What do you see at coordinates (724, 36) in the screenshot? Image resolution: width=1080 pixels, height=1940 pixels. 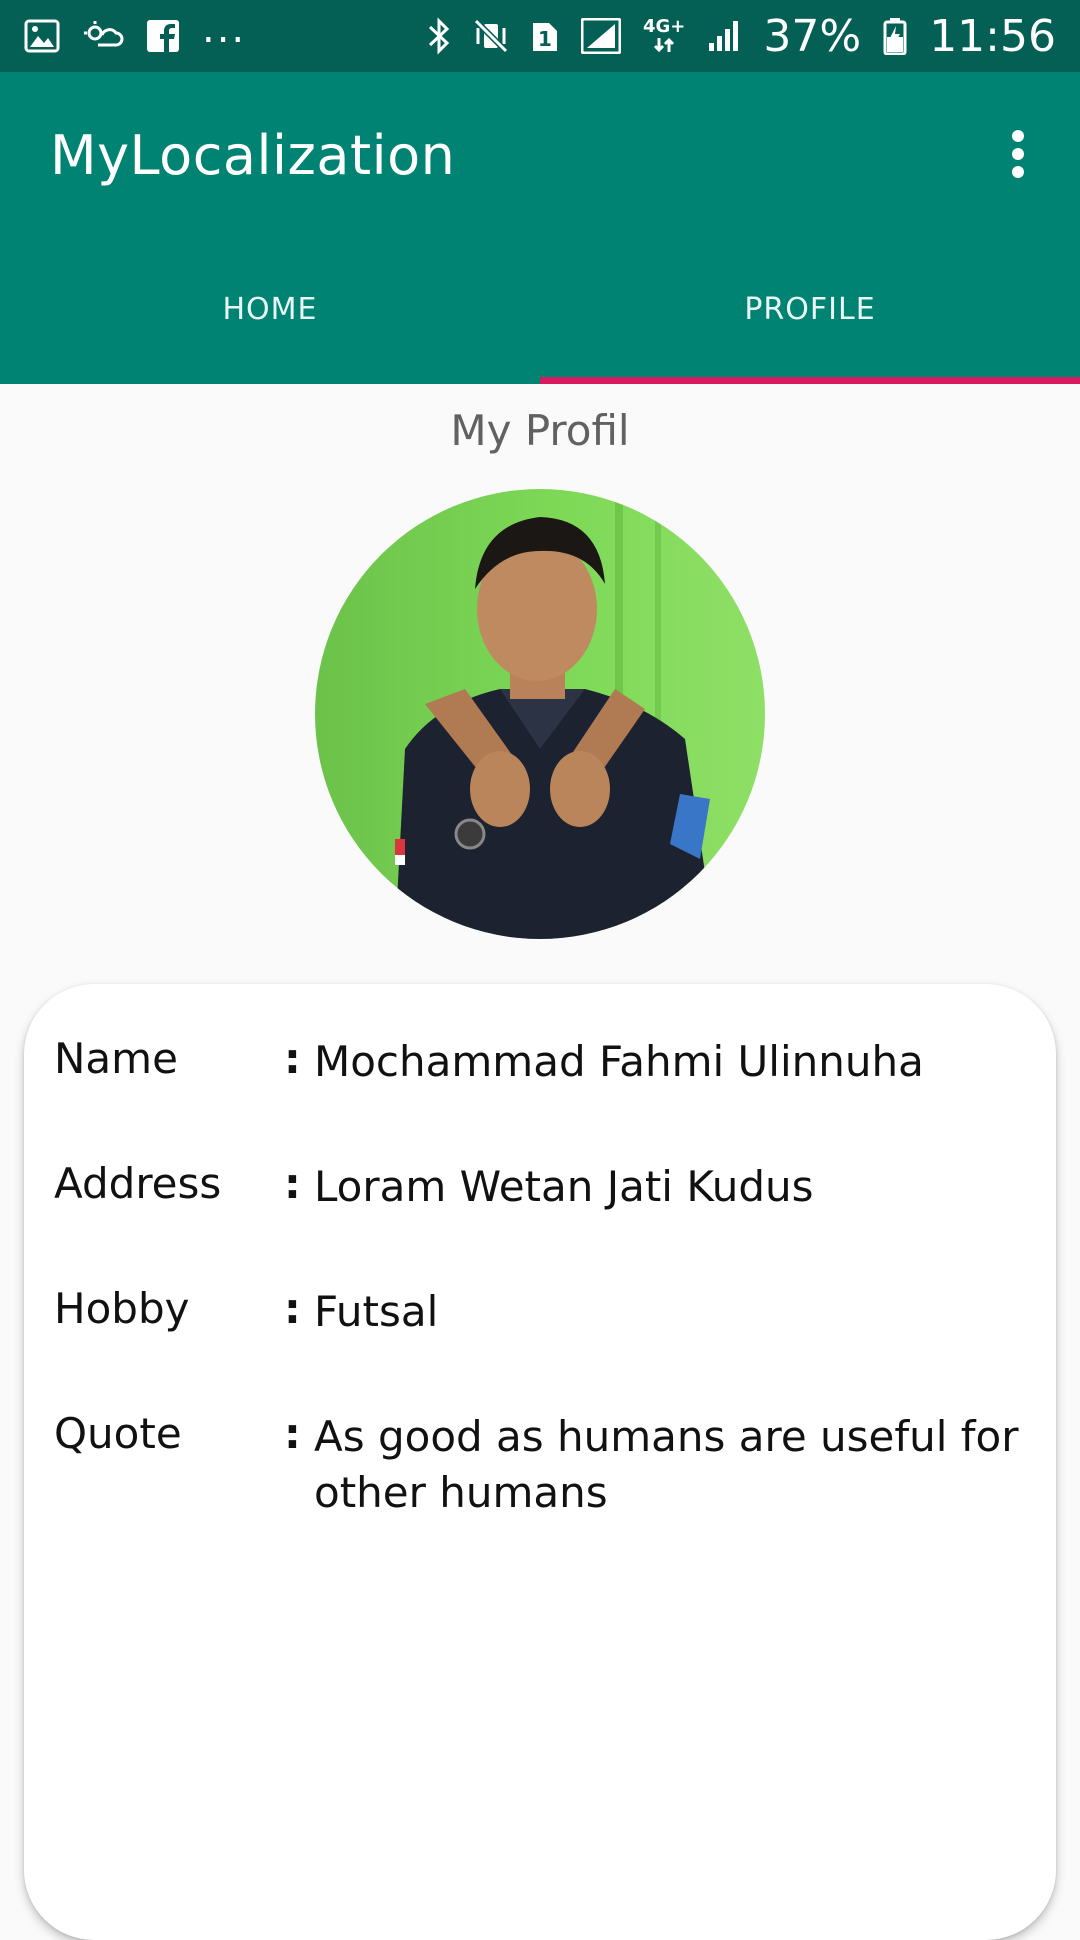 I see `signal-bars-icon` at bounding box center [724, 36].